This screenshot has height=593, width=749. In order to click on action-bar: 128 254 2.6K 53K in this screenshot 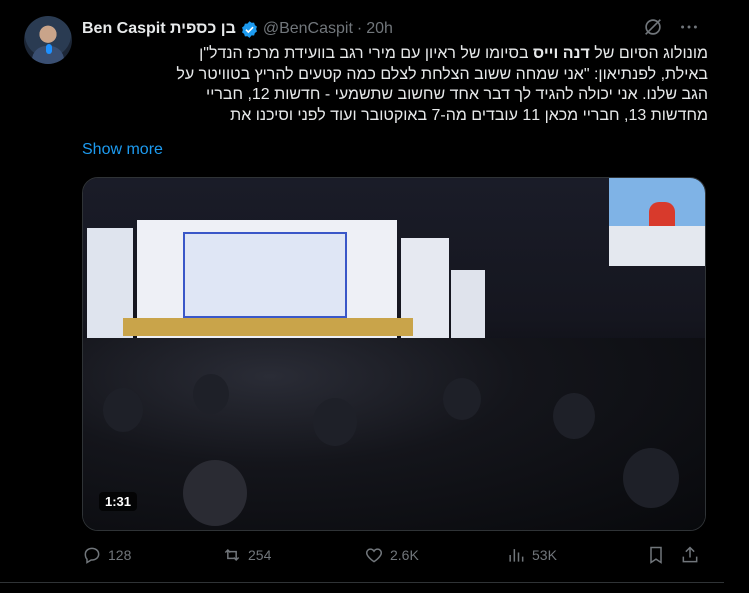, I will do `click(393, 555)`.